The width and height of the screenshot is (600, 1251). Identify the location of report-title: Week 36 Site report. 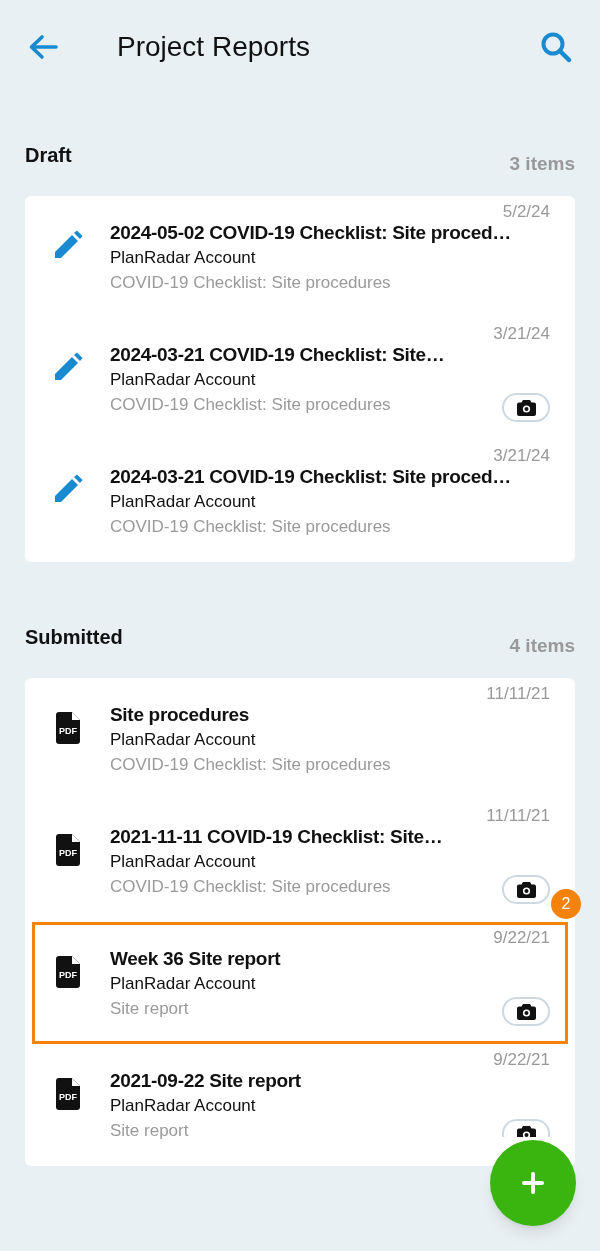
(195, 959).